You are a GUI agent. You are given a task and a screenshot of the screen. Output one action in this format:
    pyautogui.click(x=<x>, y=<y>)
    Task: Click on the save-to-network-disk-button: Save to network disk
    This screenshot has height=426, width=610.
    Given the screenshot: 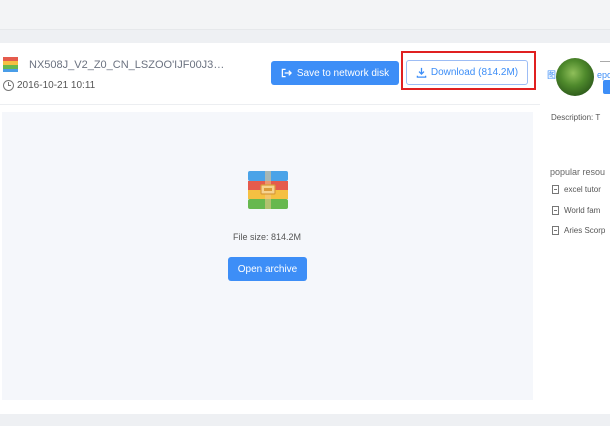 What is the action you would take?
    pyautogui.click(x=335, y=73)
    